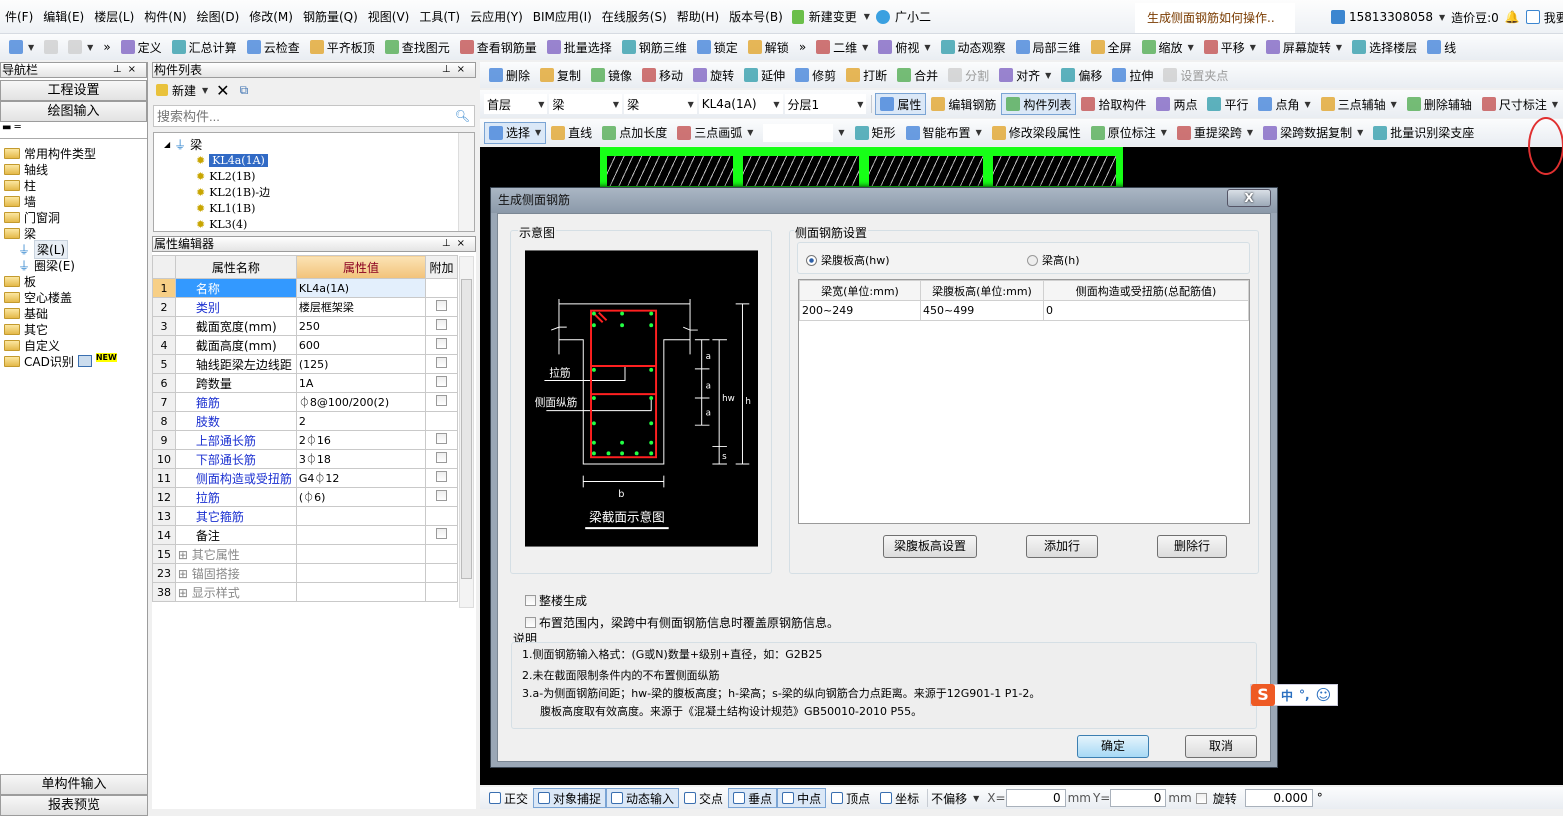 This screenshot has height=816, width=1563. I want to click on two-point-button: 两点, so click(1176, 104).